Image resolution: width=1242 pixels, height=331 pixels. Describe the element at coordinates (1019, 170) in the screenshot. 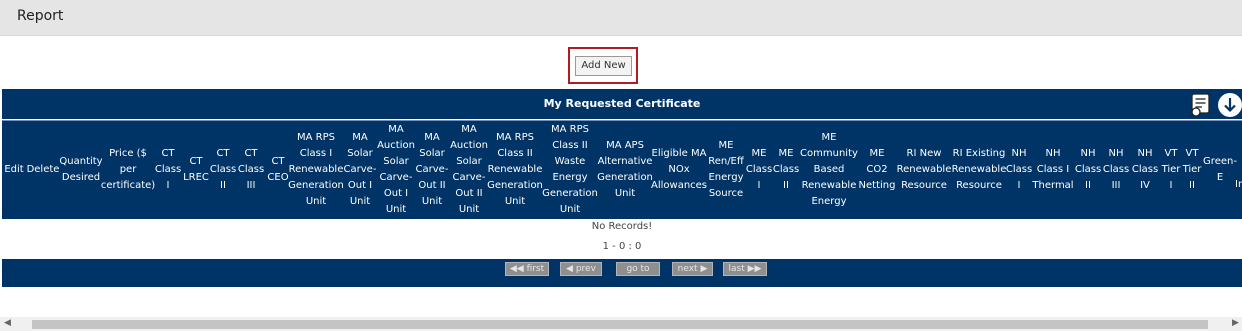

I see `col-nh-class-i: NH Class I` at that location.